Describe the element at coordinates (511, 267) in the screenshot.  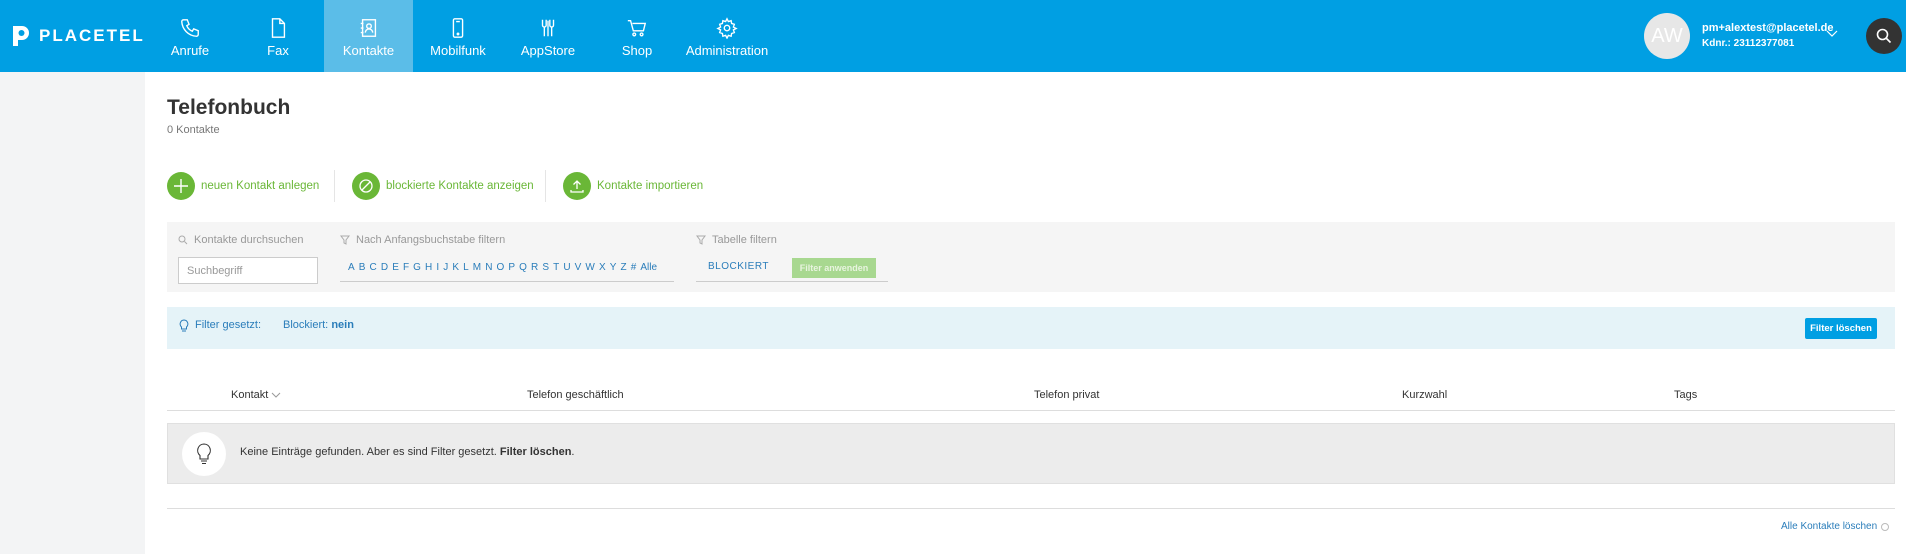
I see `letter-filter-p: P` at that location.